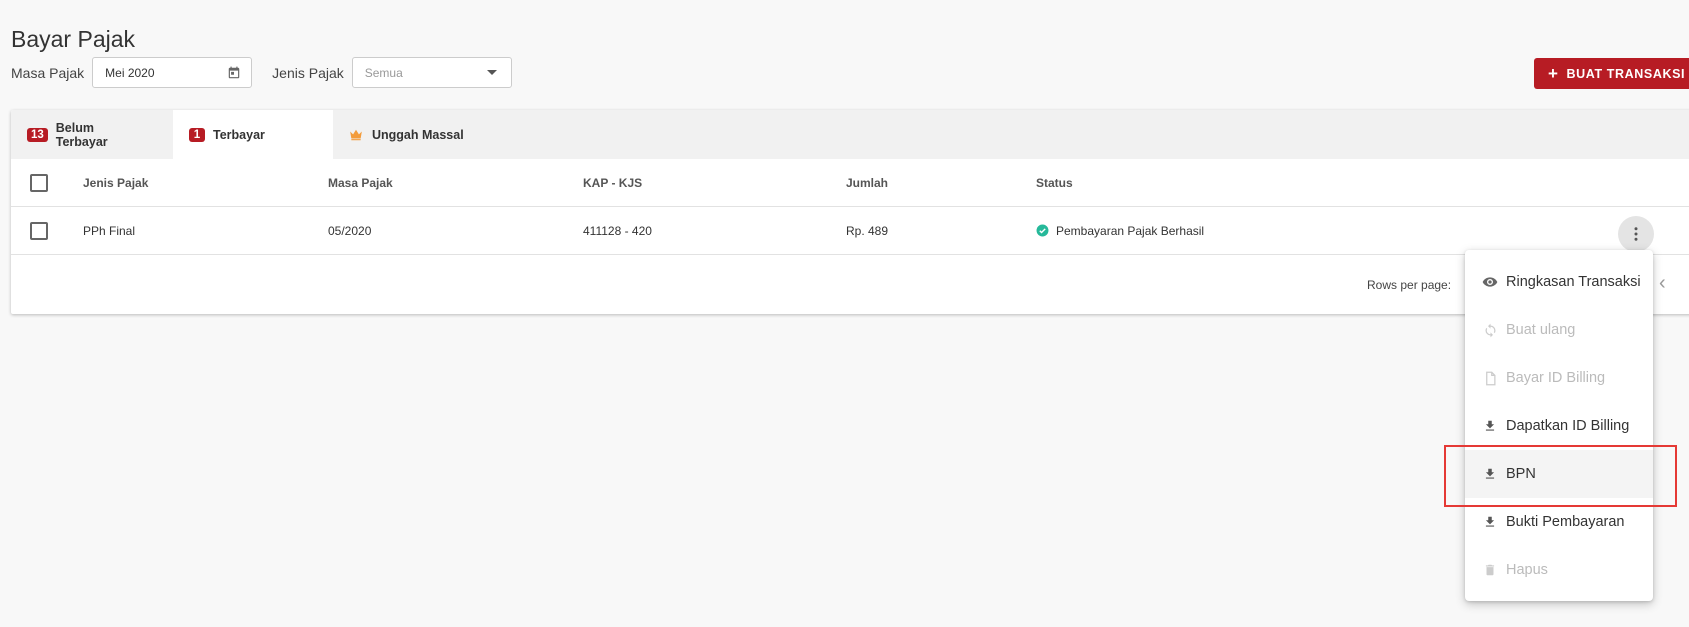 The height and width of the screenshot is (627, 1689). I want to click on cell-masa-pajak: 05/2020, so click(350, 230).